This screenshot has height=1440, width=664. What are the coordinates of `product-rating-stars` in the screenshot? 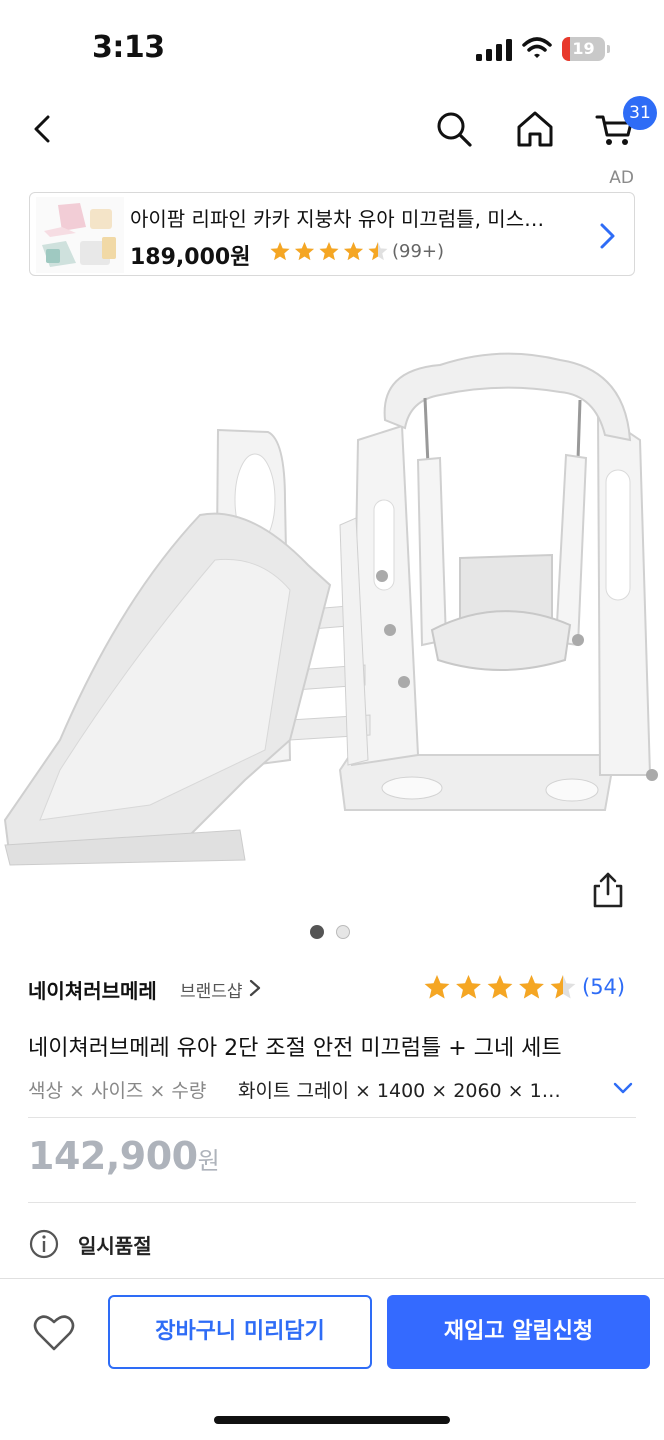 It's located at (500, 987).